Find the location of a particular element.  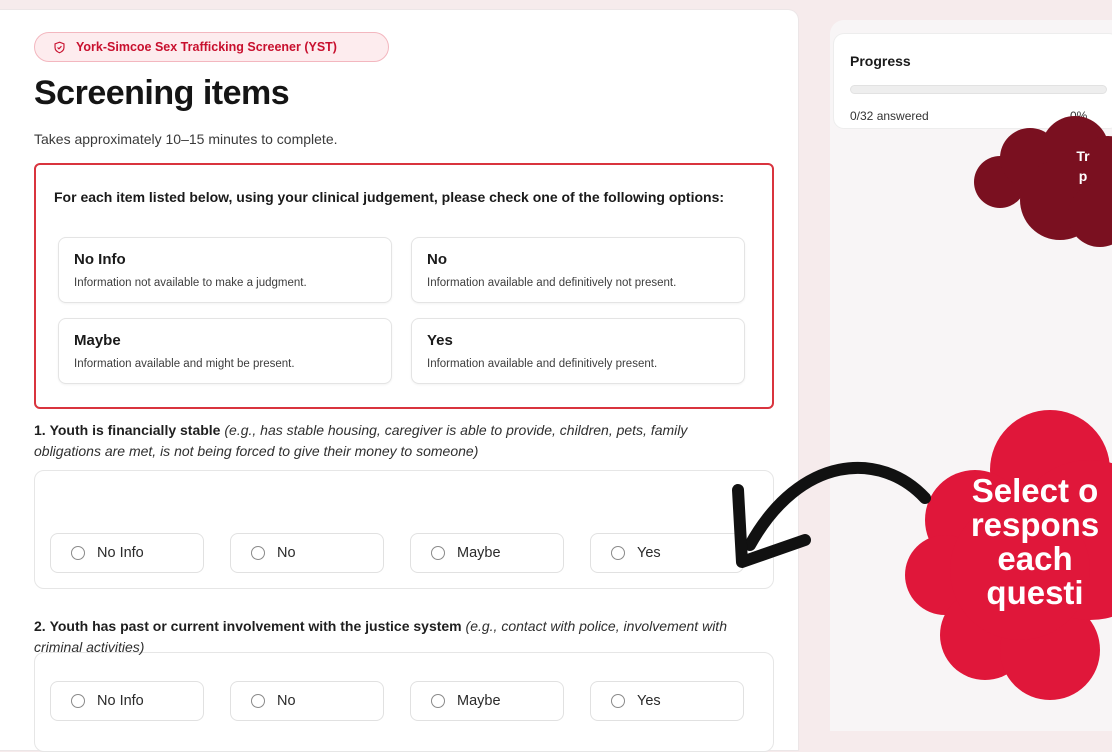

callout-bottom-text: Select o respons each questi is located at coordinates (1035, 541).